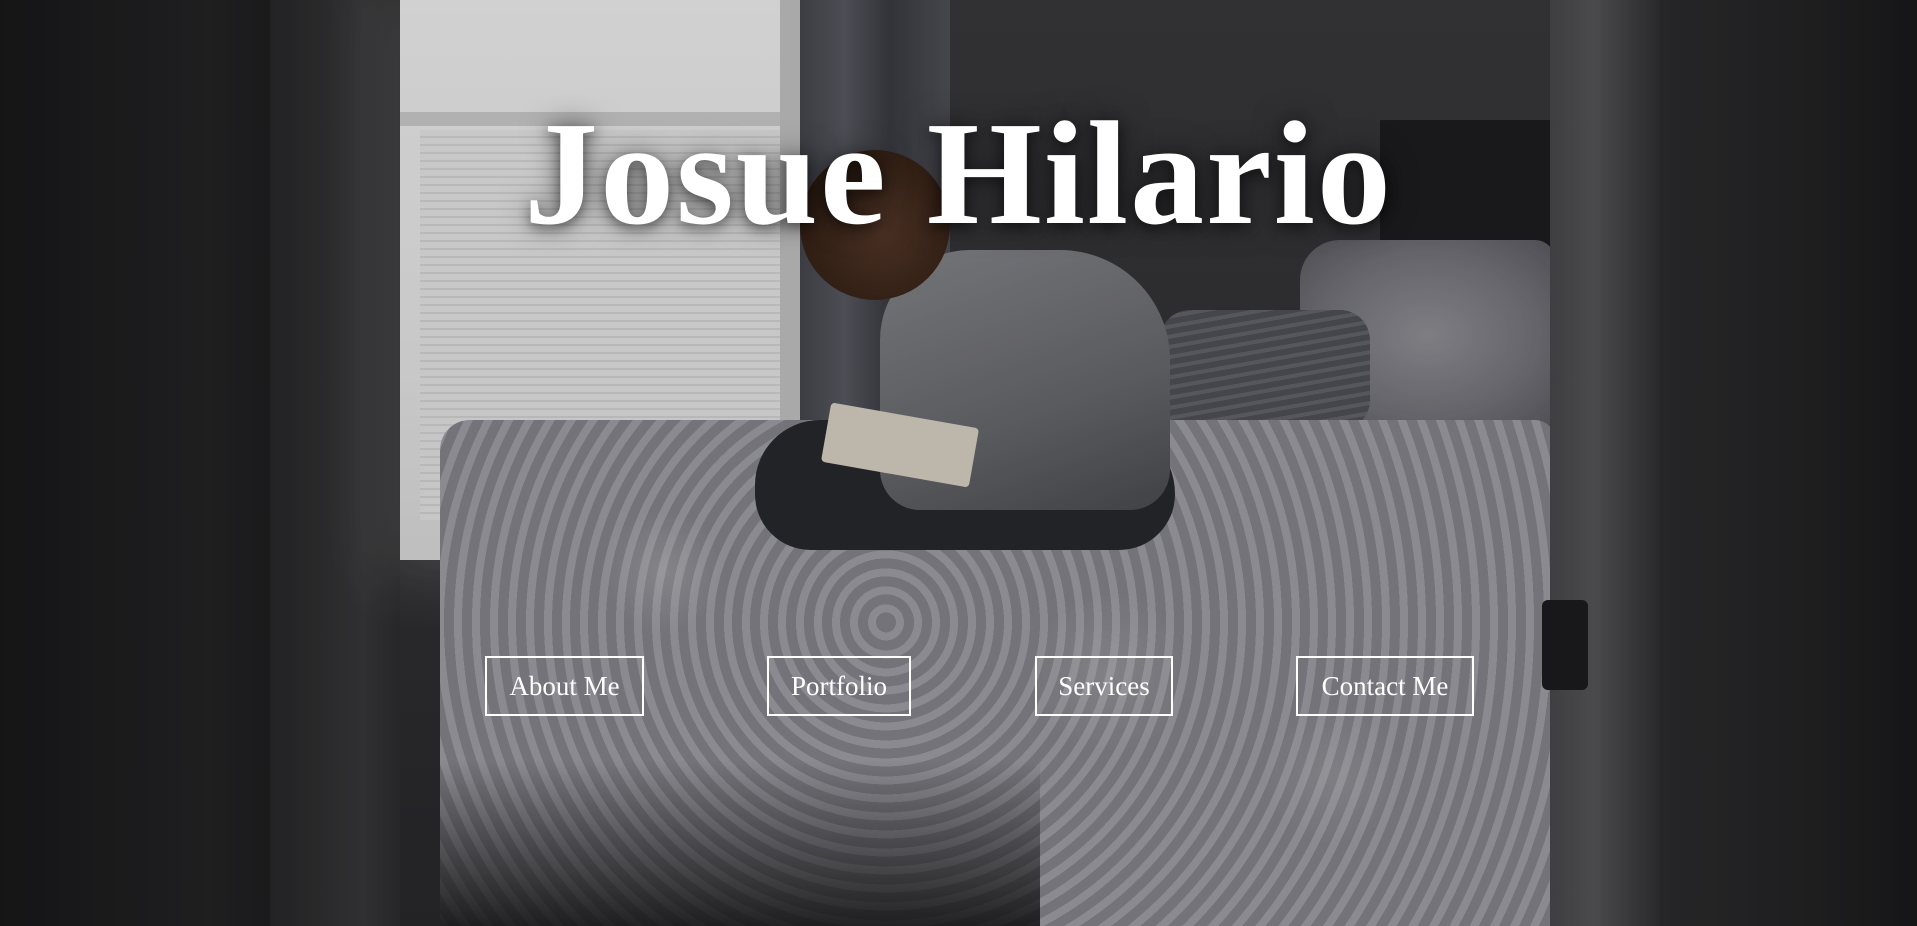  Describe the element at coordinates (958, 174) in the screenshot. I see `site-title: Josue Hilario` at that location.